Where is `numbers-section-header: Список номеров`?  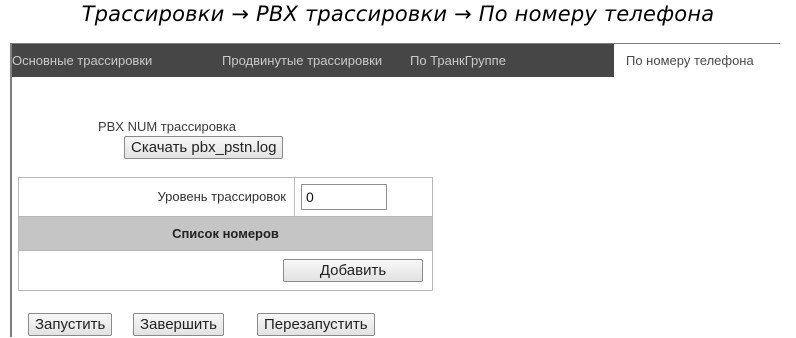
numbers-section-header: Список номеров is located at coordinates (225, 234).